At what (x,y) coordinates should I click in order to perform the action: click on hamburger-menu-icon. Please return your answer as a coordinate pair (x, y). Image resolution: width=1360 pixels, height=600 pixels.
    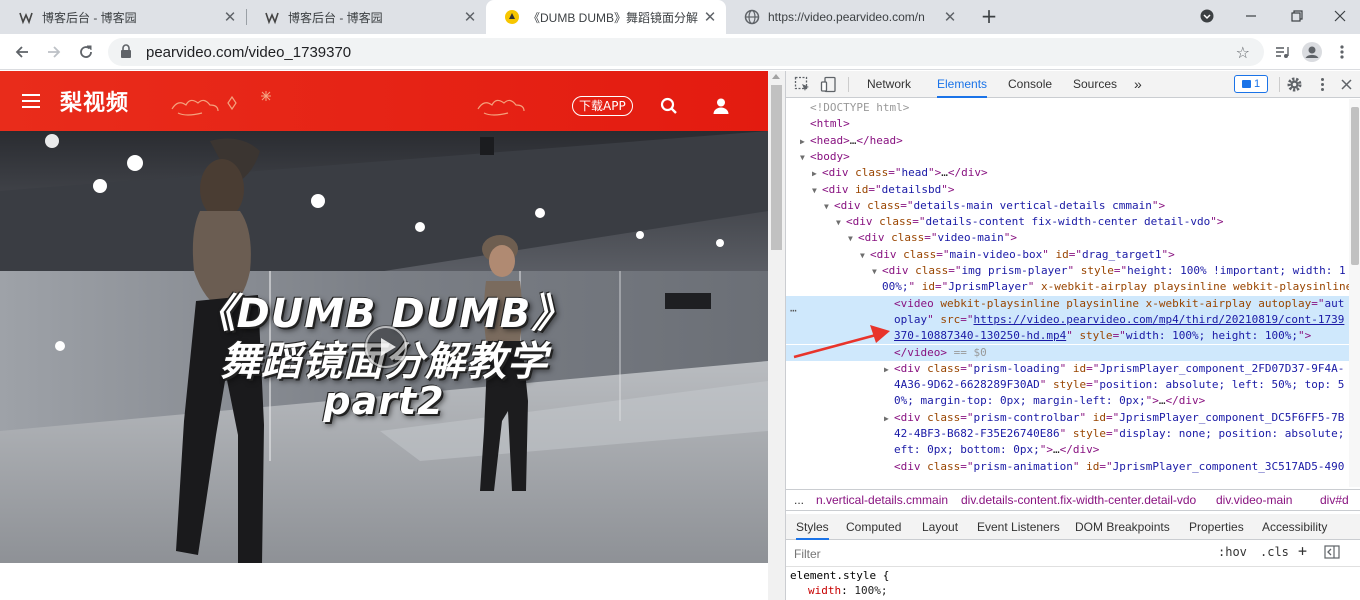
    Looking at the image, I should click on (31, 101).